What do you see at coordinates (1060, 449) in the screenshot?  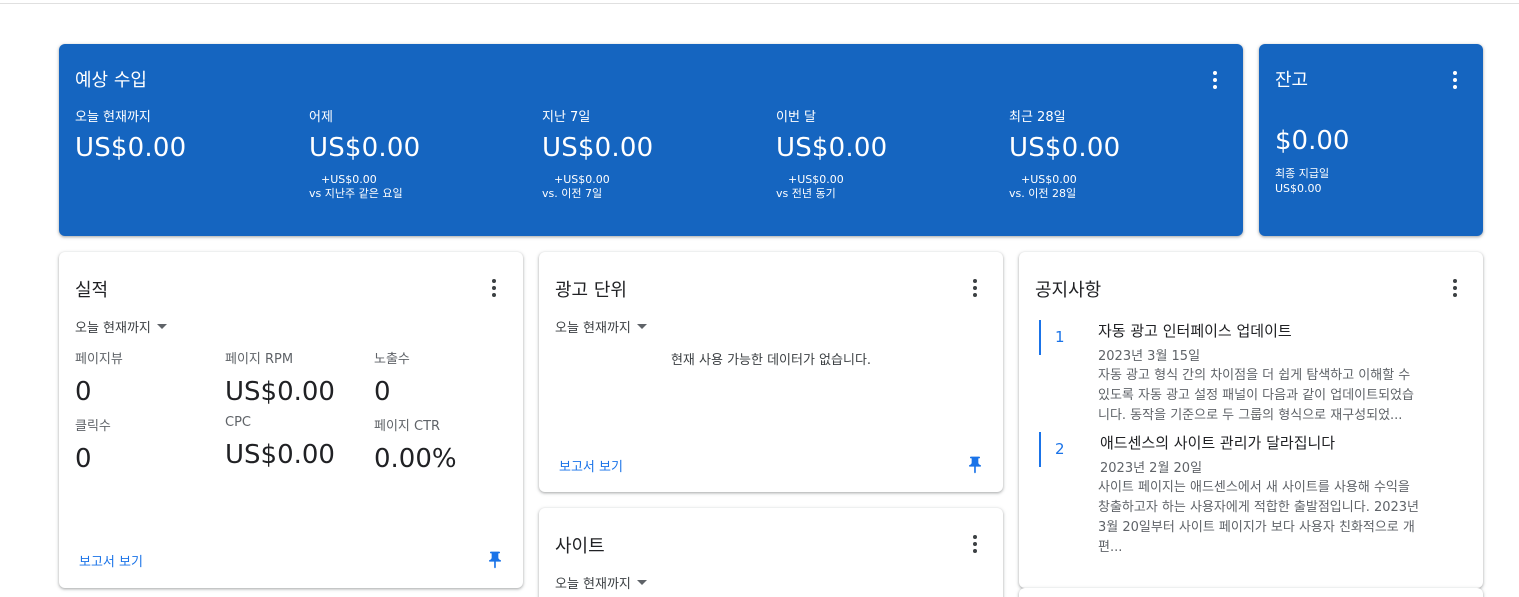 I see `notice-number: 2` at bounding box center [1060, 449].